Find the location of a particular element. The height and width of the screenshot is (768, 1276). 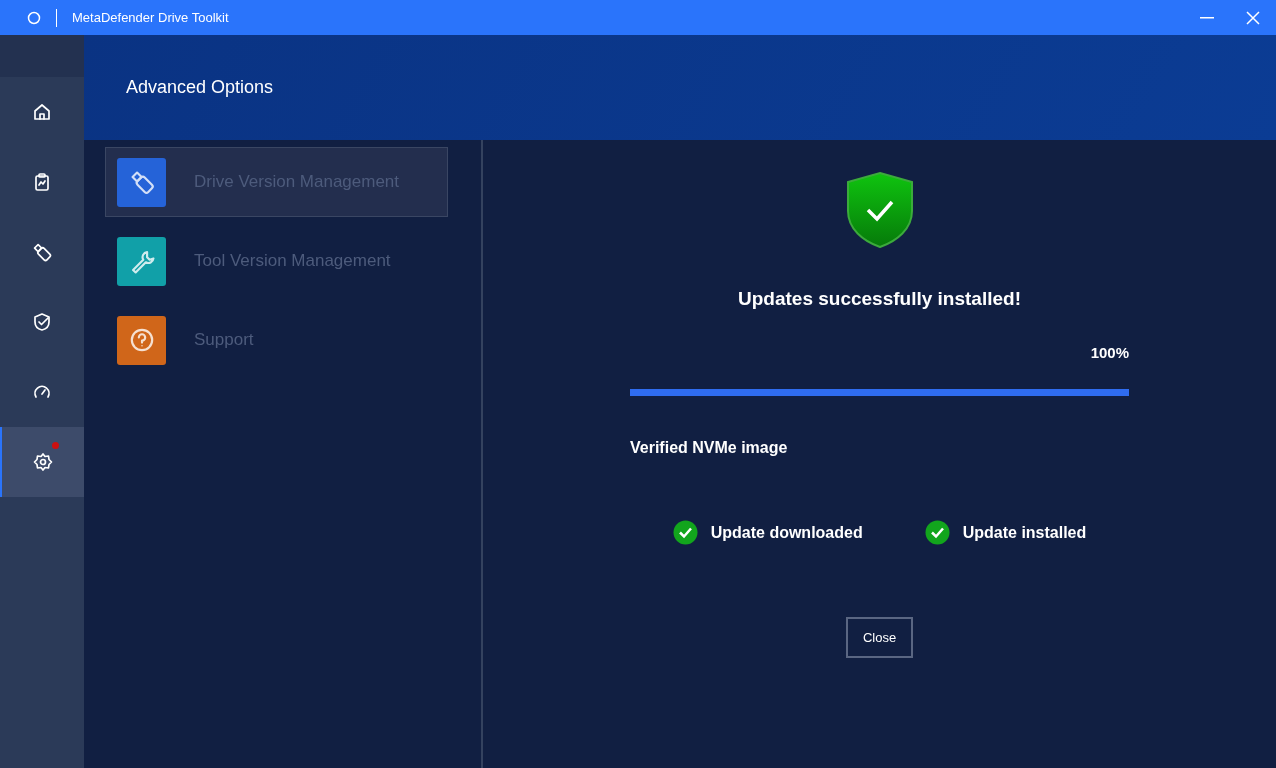

window-title: MetaDefender Drive Toolkit is located at coordinates (150, 17).